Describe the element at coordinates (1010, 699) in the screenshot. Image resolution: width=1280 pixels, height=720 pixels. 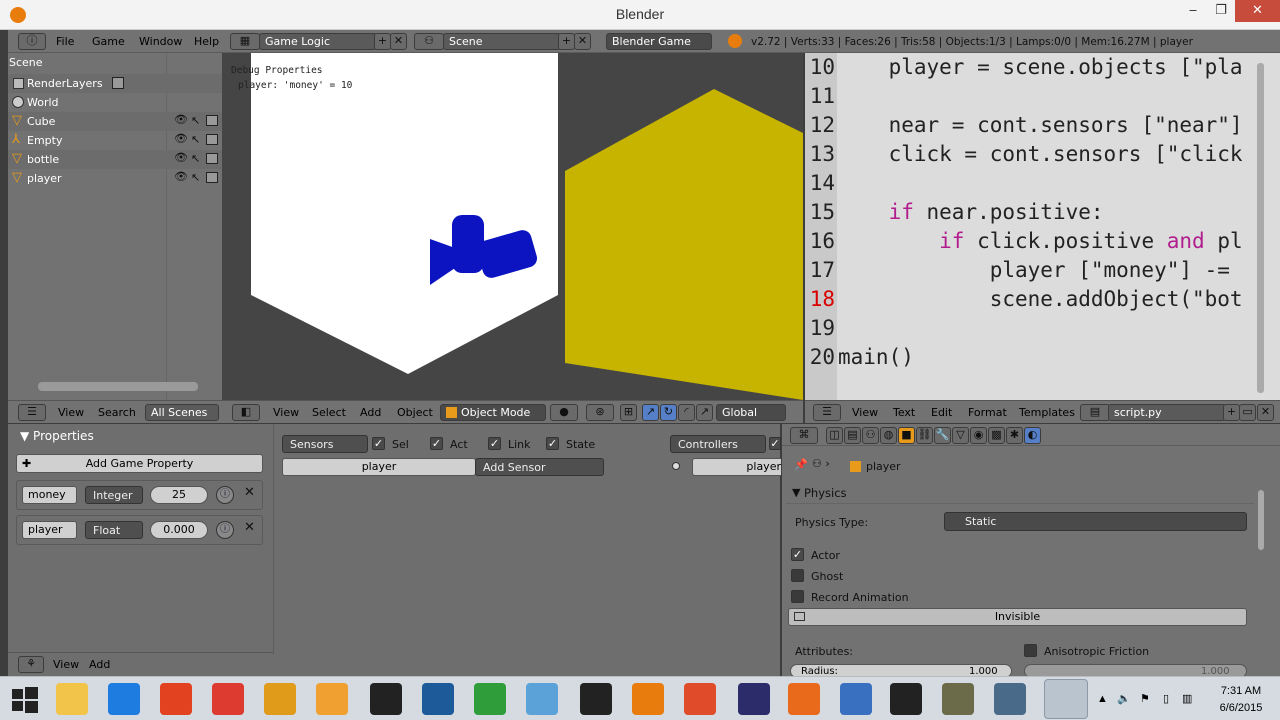
I see `calculator-icon` at that location.